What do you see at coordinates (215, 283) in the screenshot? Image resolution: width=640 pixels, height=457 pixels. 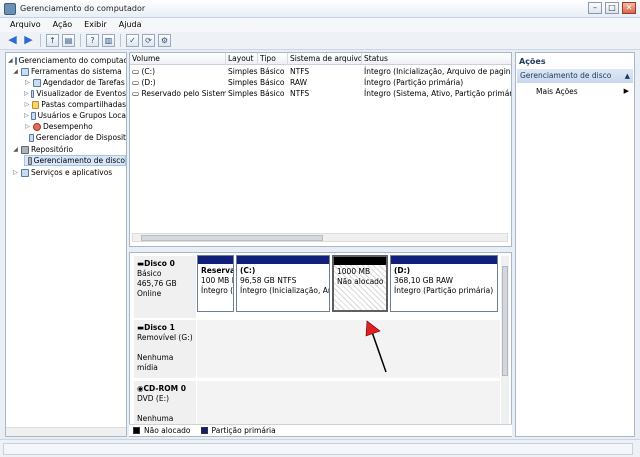 I see `partition-system-reserved: Reserva 100 MB I Íntegro (` at bounding box center [215, 283].